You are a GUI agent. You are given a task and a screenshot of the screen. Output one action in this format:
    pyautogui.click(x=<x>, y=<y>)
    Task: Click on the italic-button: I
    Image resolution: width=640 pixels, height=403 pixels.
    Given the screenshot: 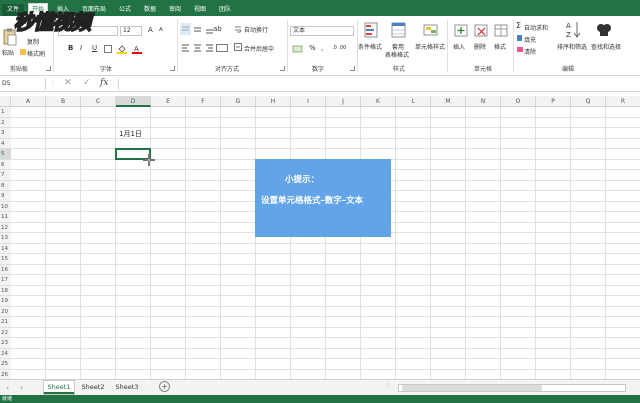 What is the action you would take?
    pyautogui.click(x=81, y=48)
    